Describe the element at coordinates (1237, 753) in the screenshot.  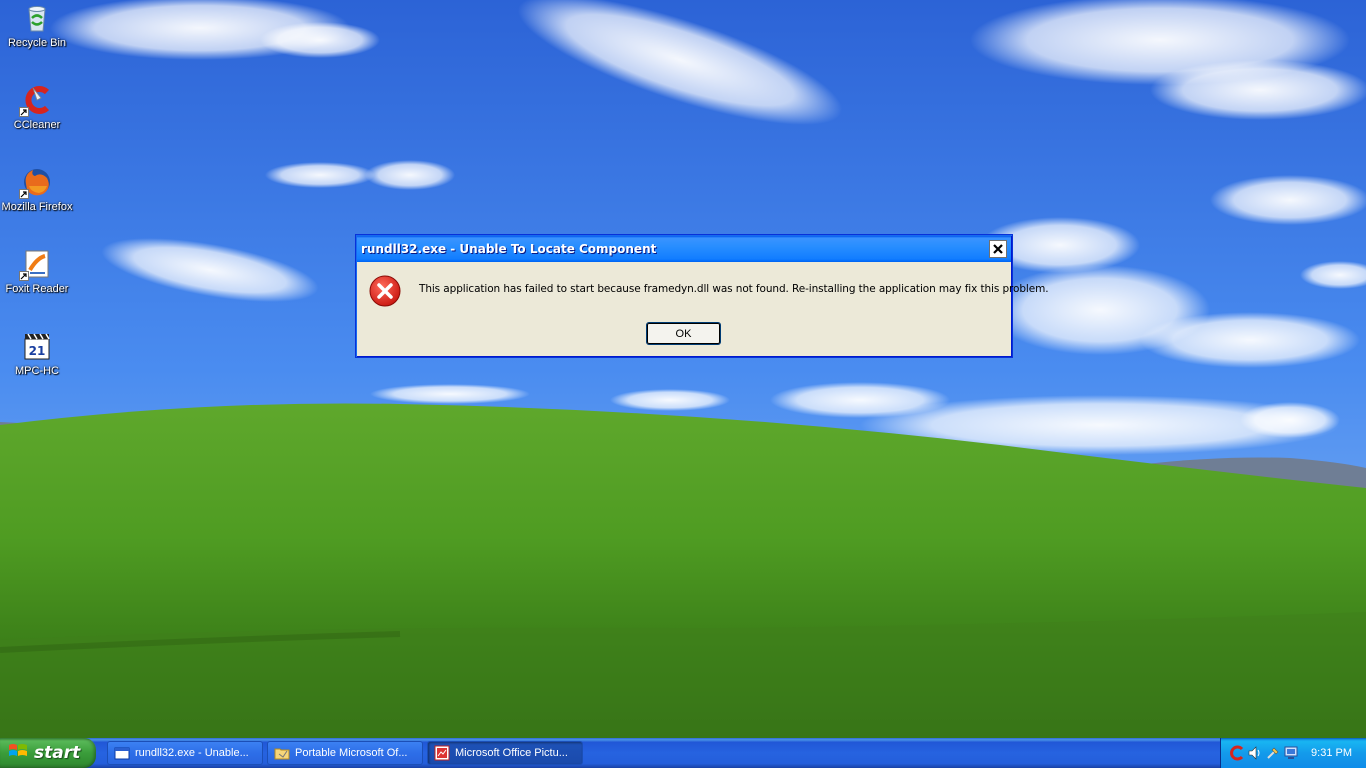
I see `ccleaner-tray-icon` at that location.